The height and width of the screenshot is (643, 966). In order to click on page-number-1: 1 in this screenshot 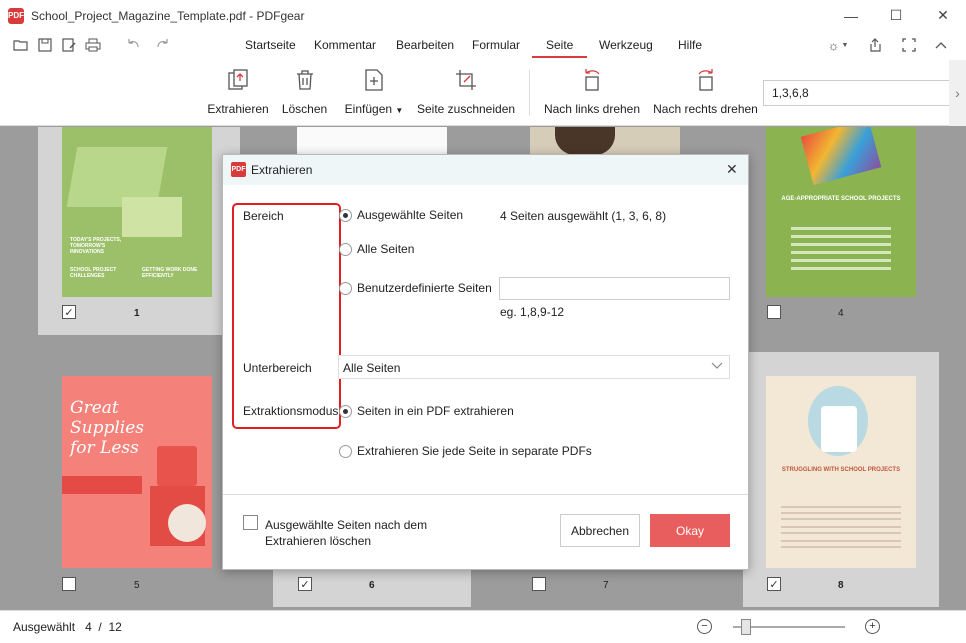, I will do `click(137, 313)`.